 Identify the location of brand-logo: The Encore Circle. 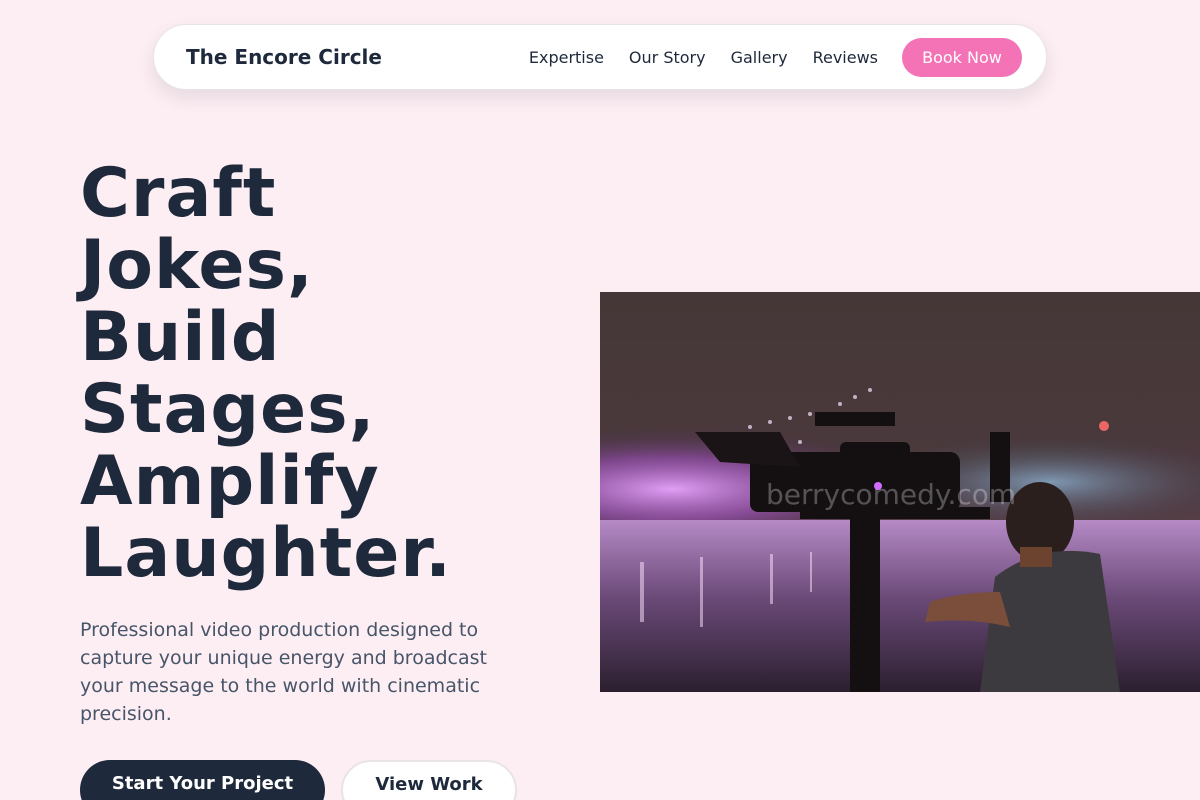
(284, 57).